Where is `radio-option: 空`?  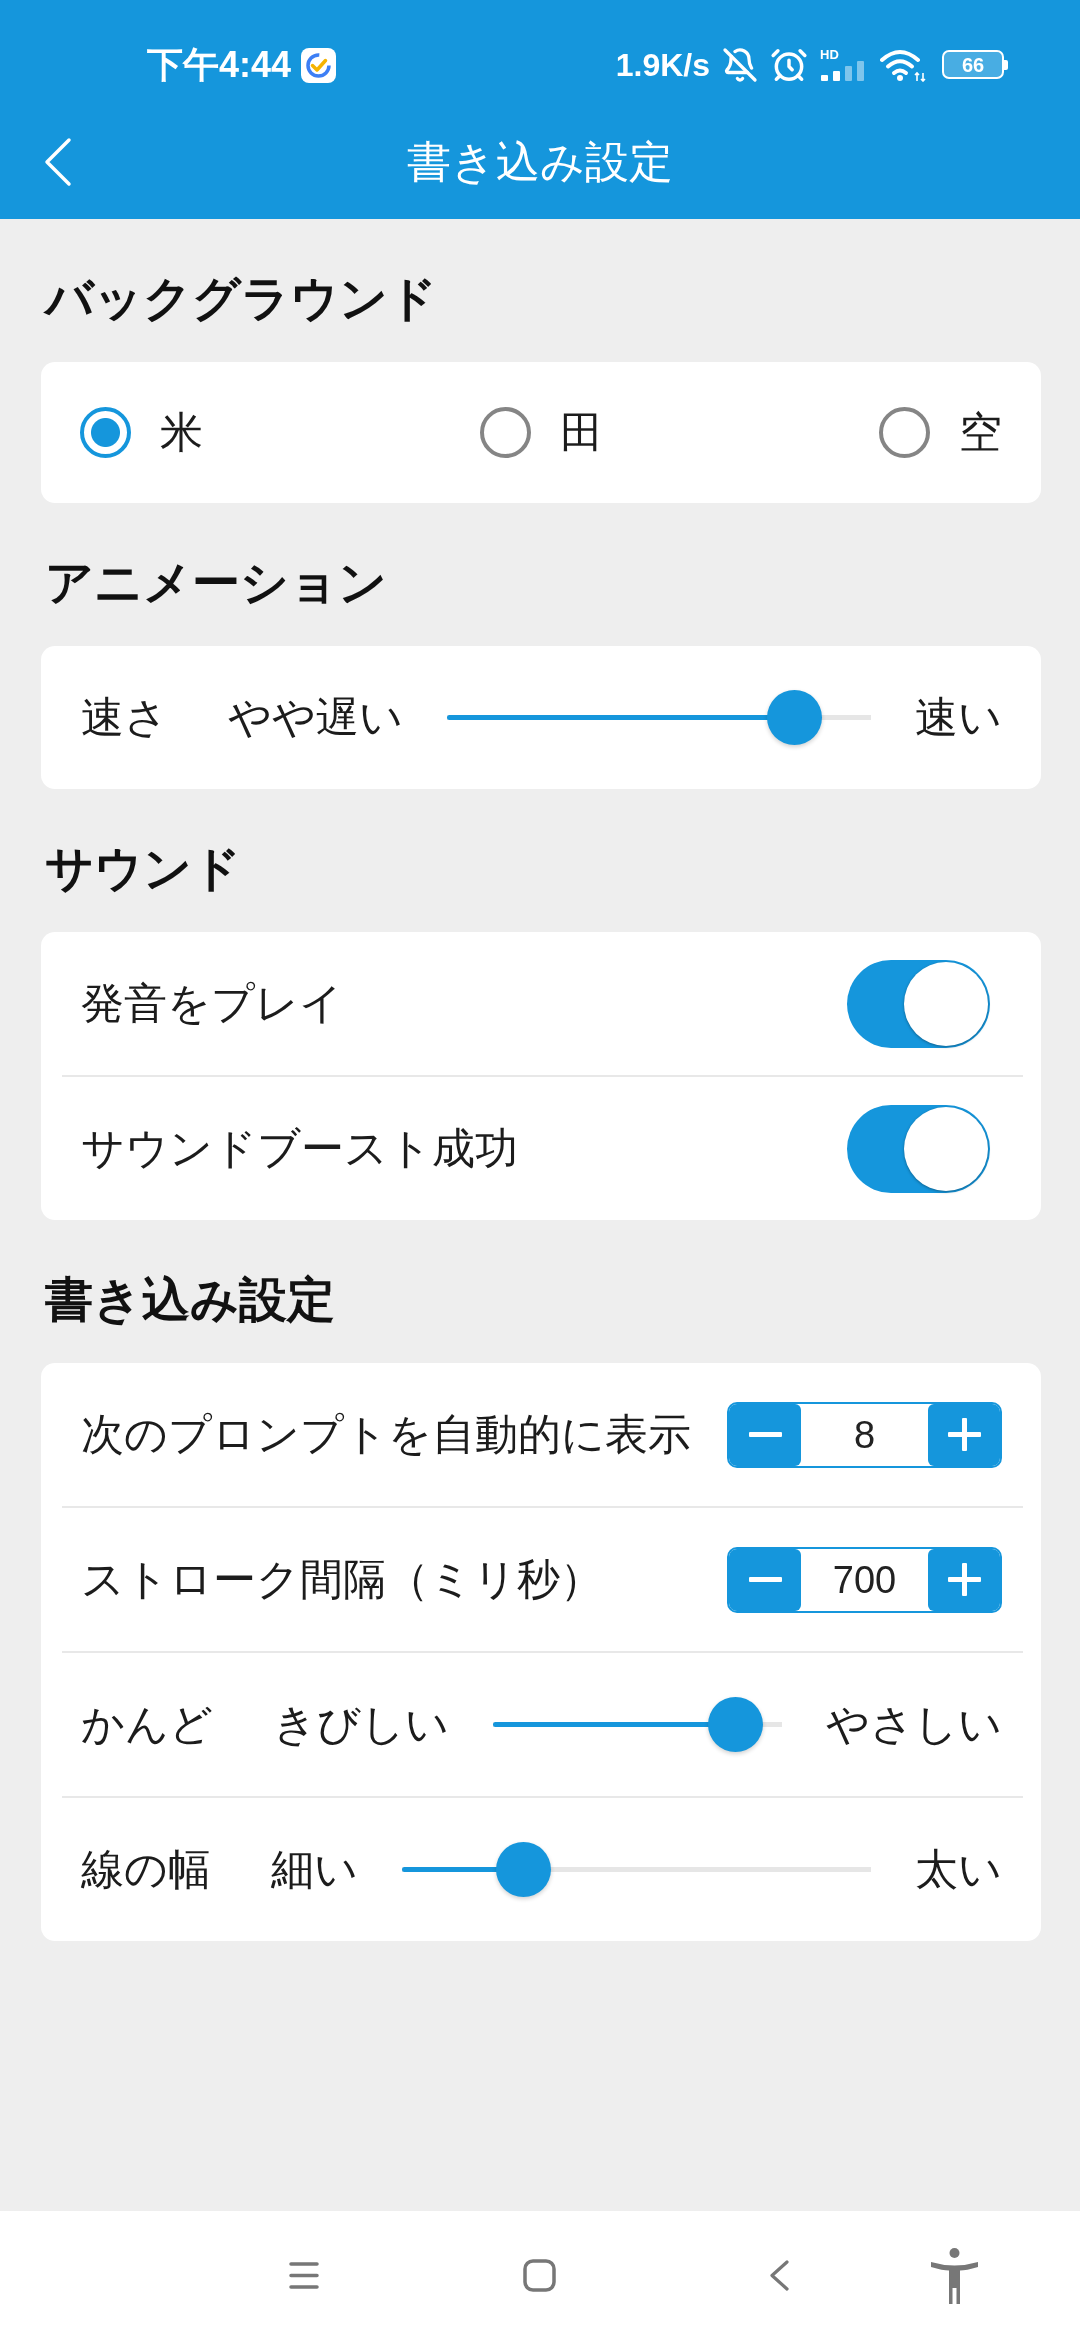 radio-option: 空 is located at coordinates (940, 432).